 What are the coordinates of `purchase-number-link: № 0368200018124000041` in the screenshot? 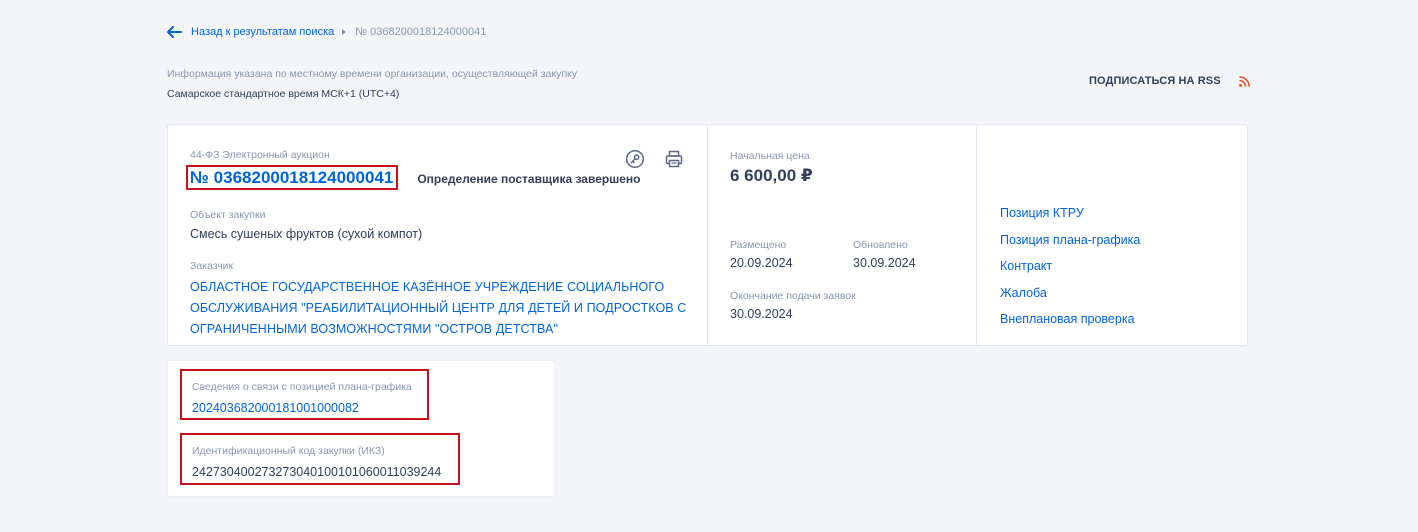 It's located at (292, 177).